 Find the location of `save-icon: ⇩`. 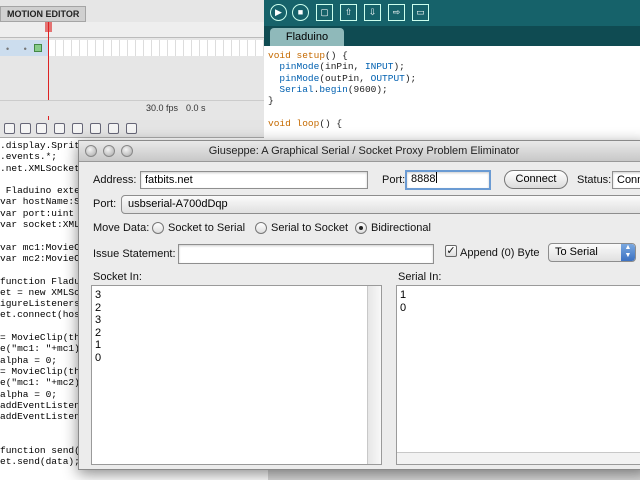

save-icon: ⇩ is located at coordinates (372, 12).